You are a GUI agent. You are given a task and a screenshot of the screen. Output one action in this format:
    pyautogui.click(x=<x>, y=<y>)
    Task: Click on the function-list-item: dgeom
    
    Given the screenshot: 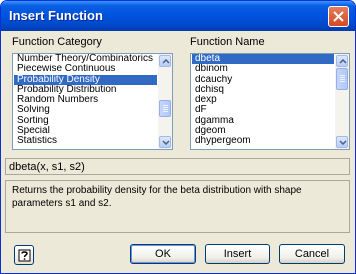 What is the action you would take?
    pyautogui.click(x=263, y=131)
    